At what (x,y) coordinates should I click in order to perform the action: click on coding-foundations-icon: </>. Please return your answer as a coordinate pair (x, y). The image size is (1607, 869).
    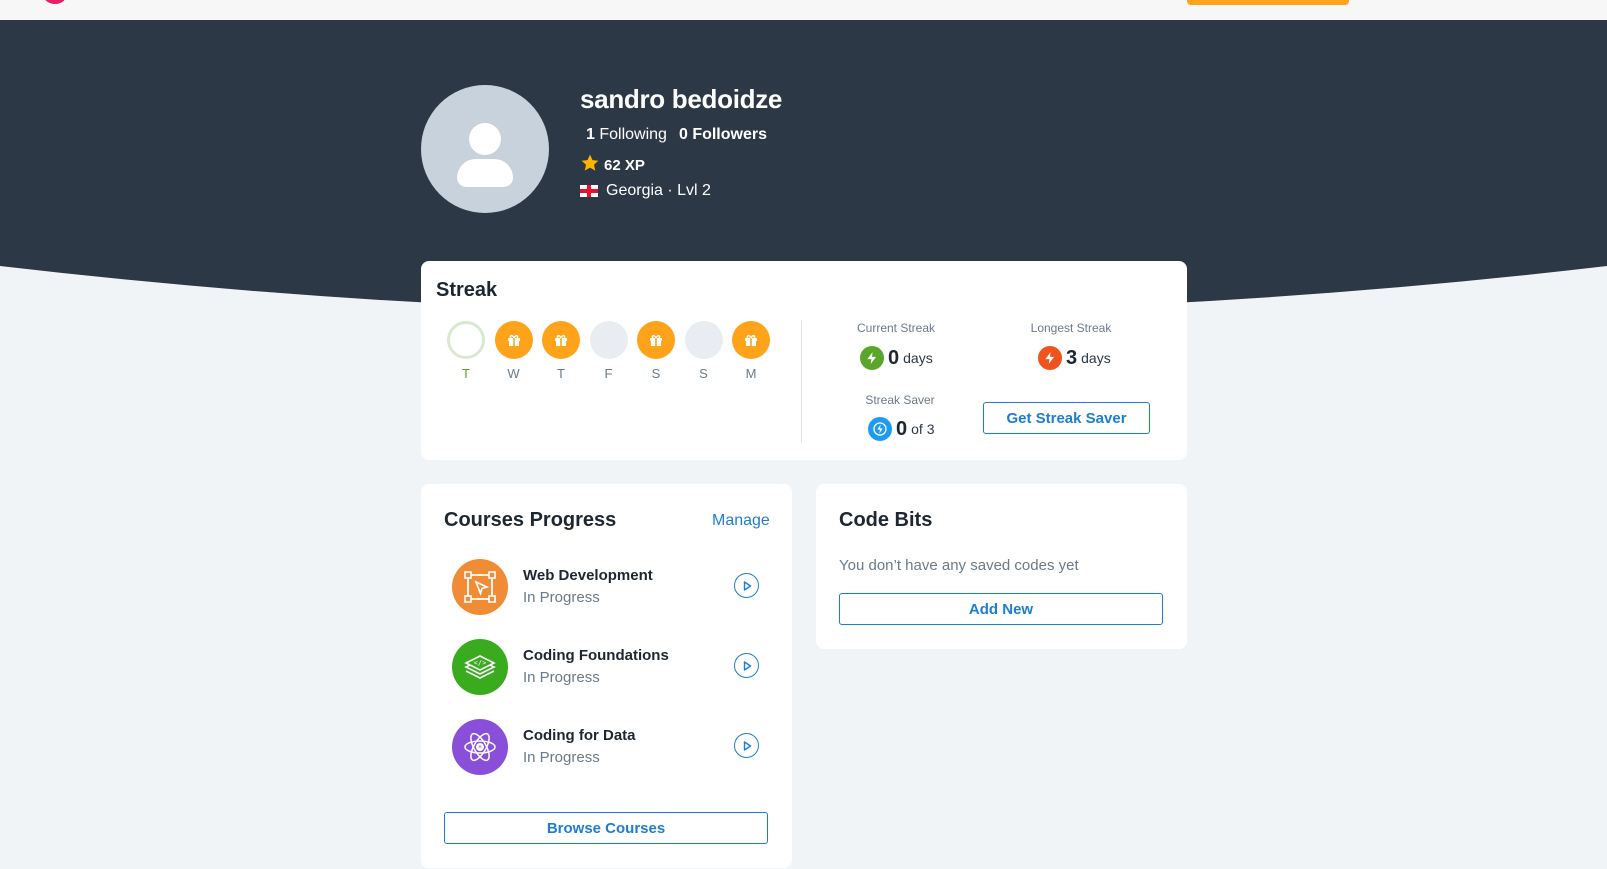
    Looking at the image, I should click on (480, 667).